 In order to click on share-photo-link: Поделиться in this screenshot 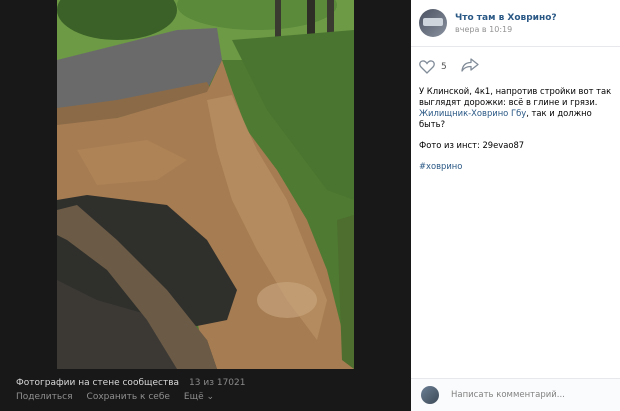, I will do `click(44, 397)`.